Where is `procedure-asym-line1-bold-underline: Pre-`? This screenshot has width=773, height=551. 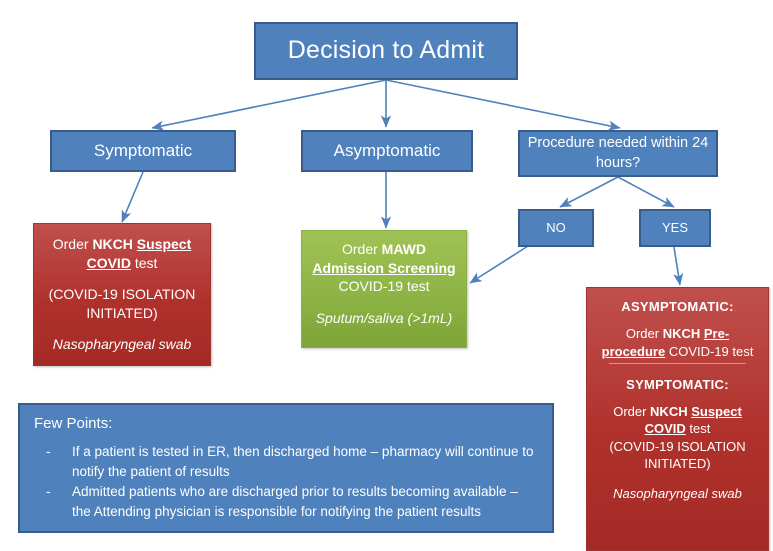 procedure-asym-line1-bold-underline: Pre- is located at coordinates (716, 334).